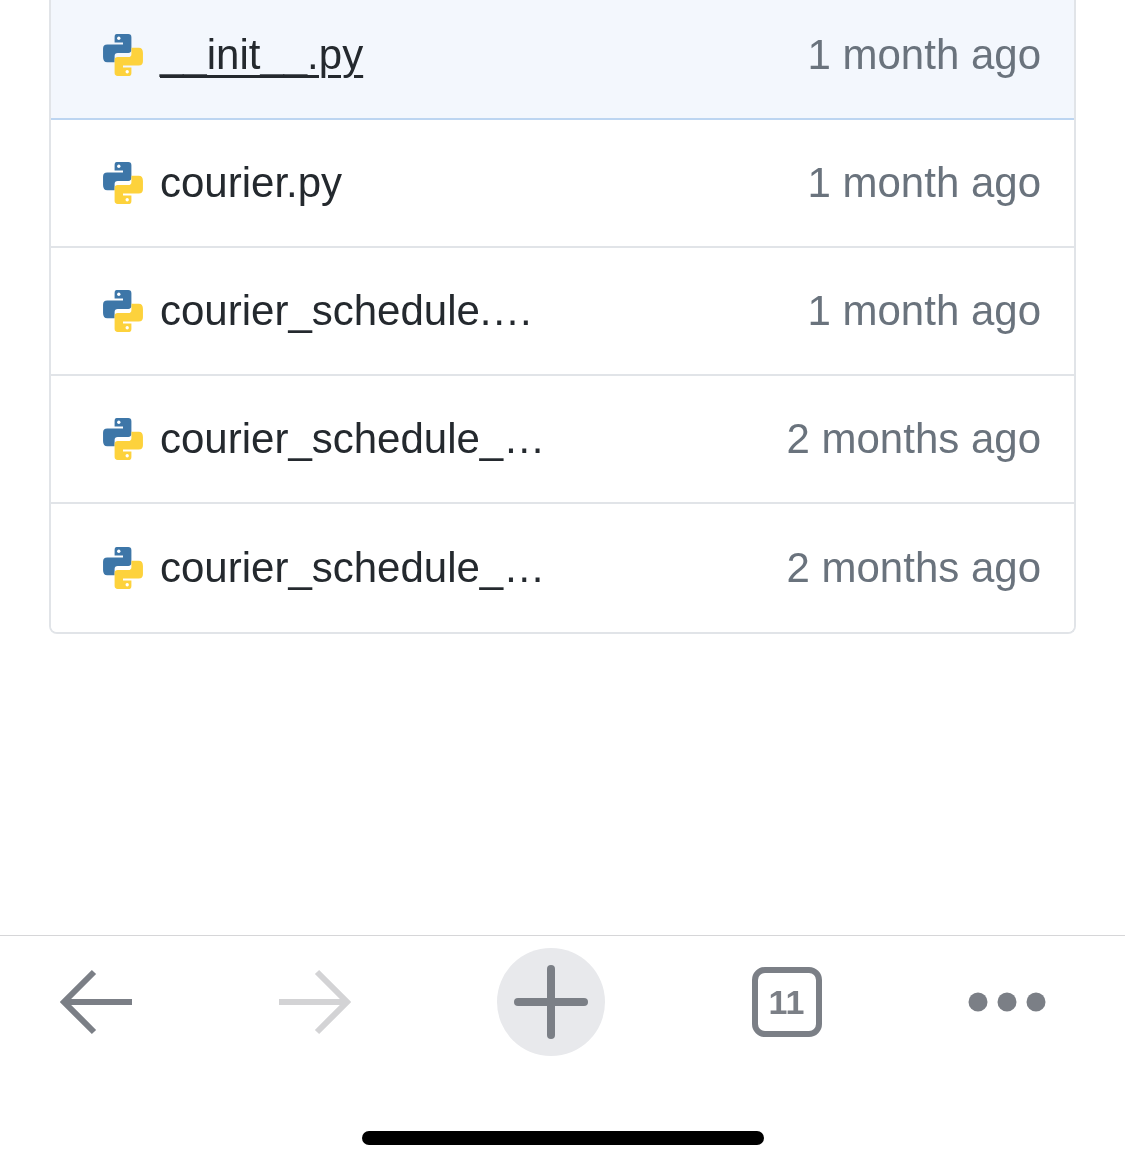 This screenshot has height=1170, width=1125. I want to click on back-button, so click(96, 1002).